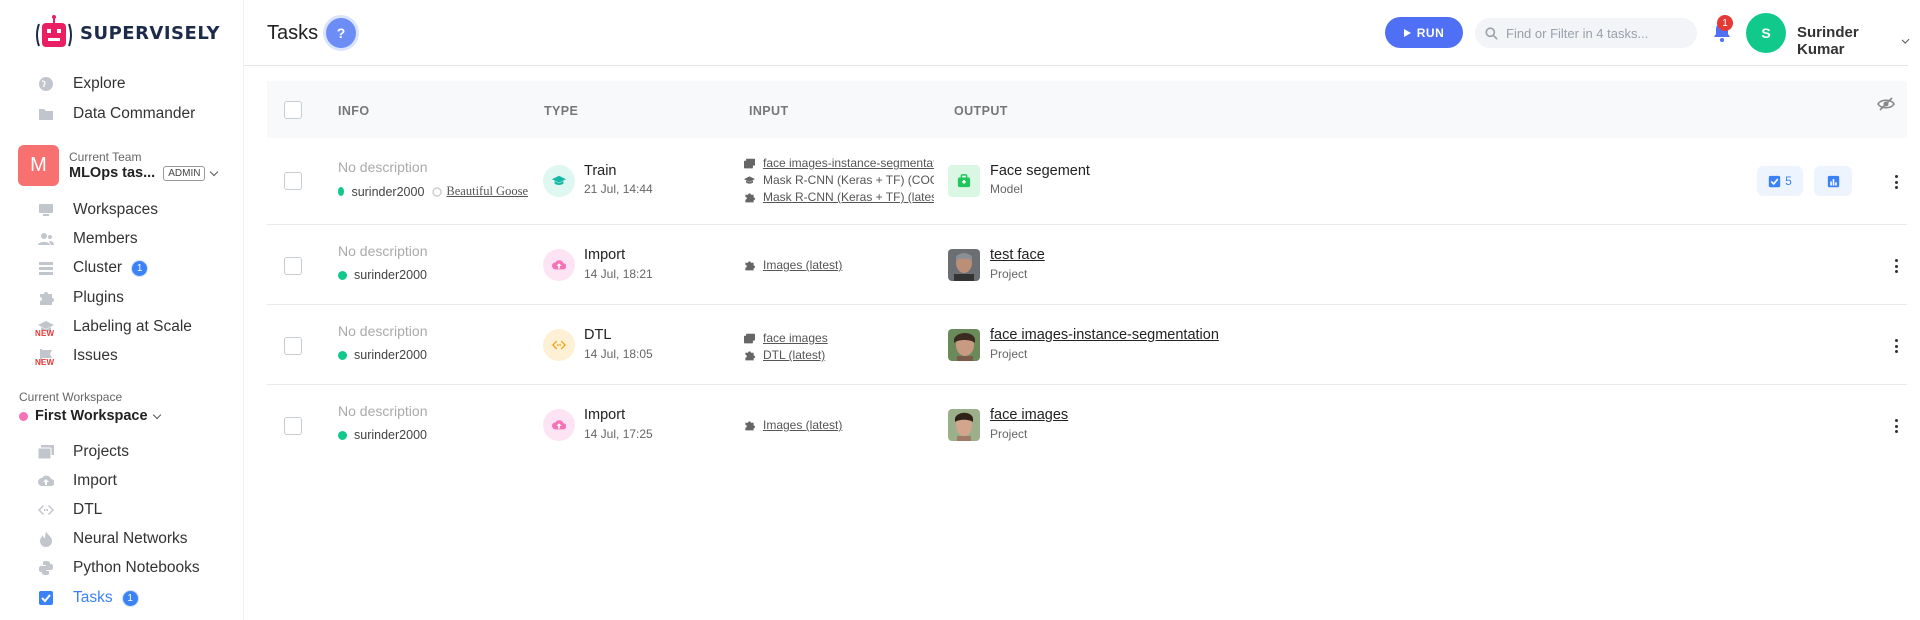 The width and height of the screenshot is (1920, 620). Describe the element at coordinates (93, 597) in the screenshot. I see `sidebar-item-label: Tasks` at that location.